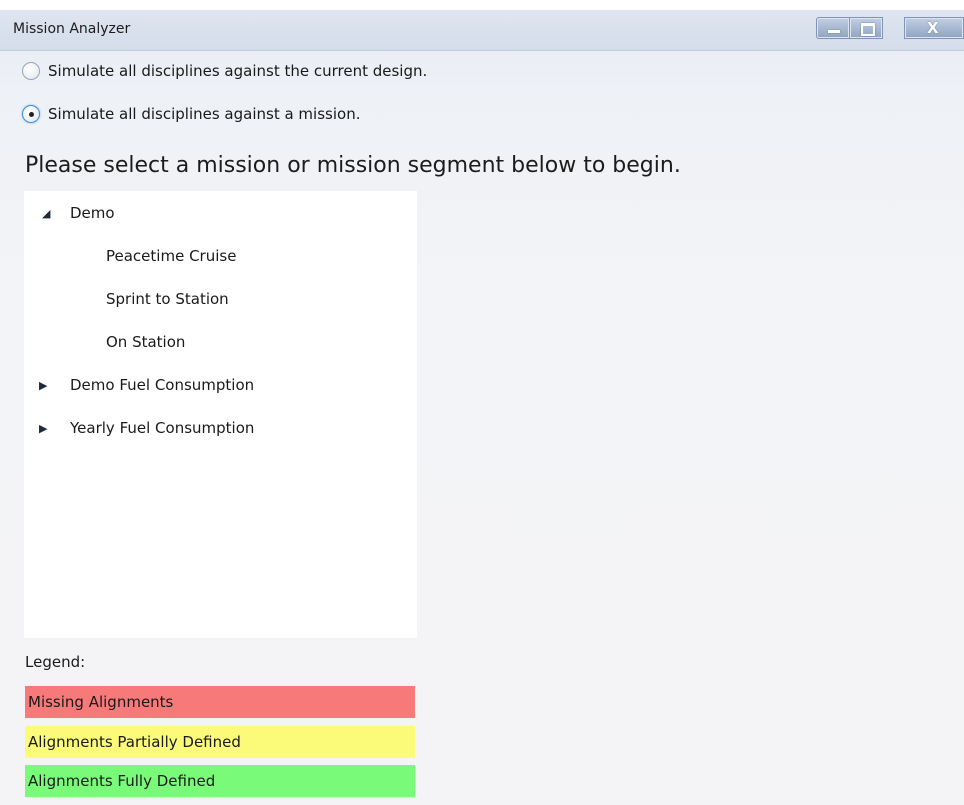 The image size is (964, 805). Describe the element at coordinates (834, 31) in the screenshot. I see `minimize-icon` at that location.